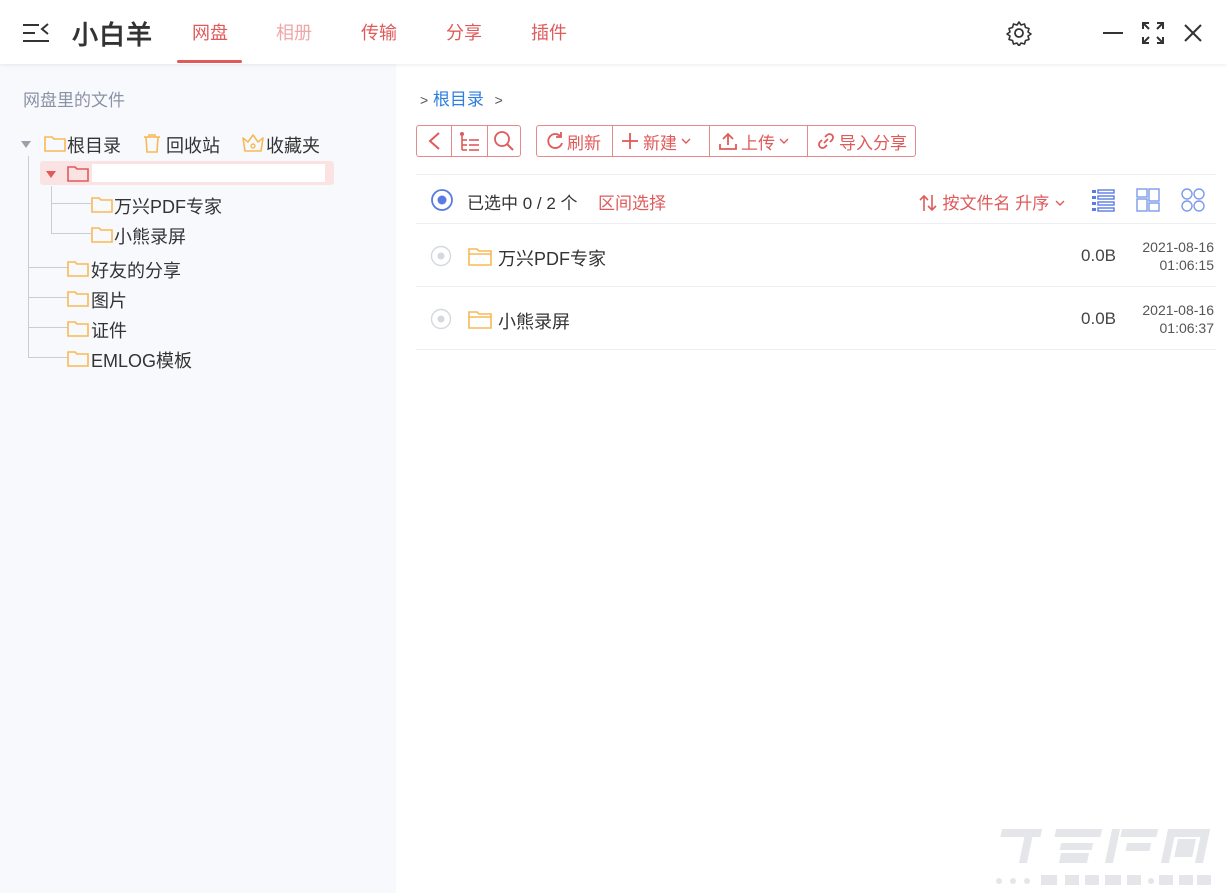  I want to click on tree-item-emlog-templates: EMLOG模板, so click(141, 360).